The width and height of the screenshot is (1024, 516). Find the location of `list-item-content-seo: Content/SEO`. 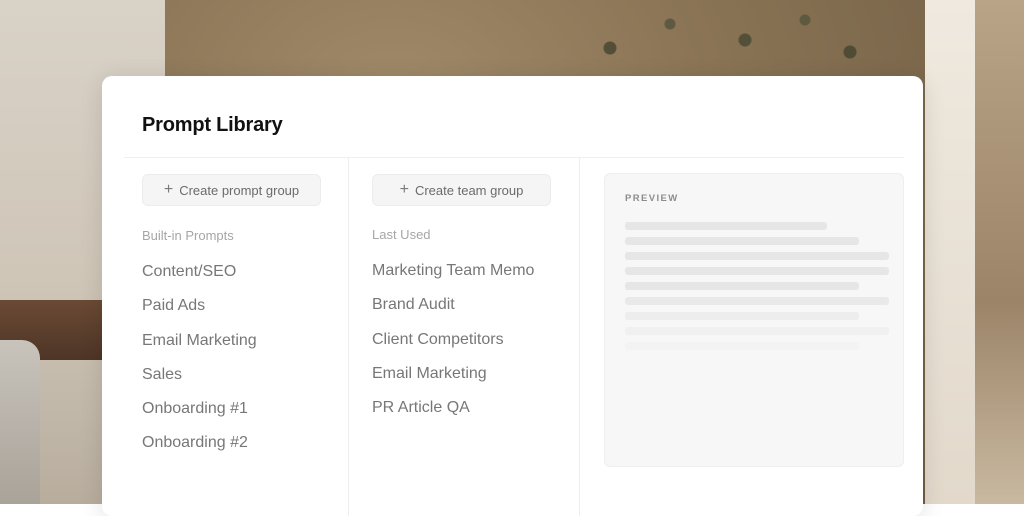

list-item-content-seo: Content/SEO is located at coordinates (199, 279).